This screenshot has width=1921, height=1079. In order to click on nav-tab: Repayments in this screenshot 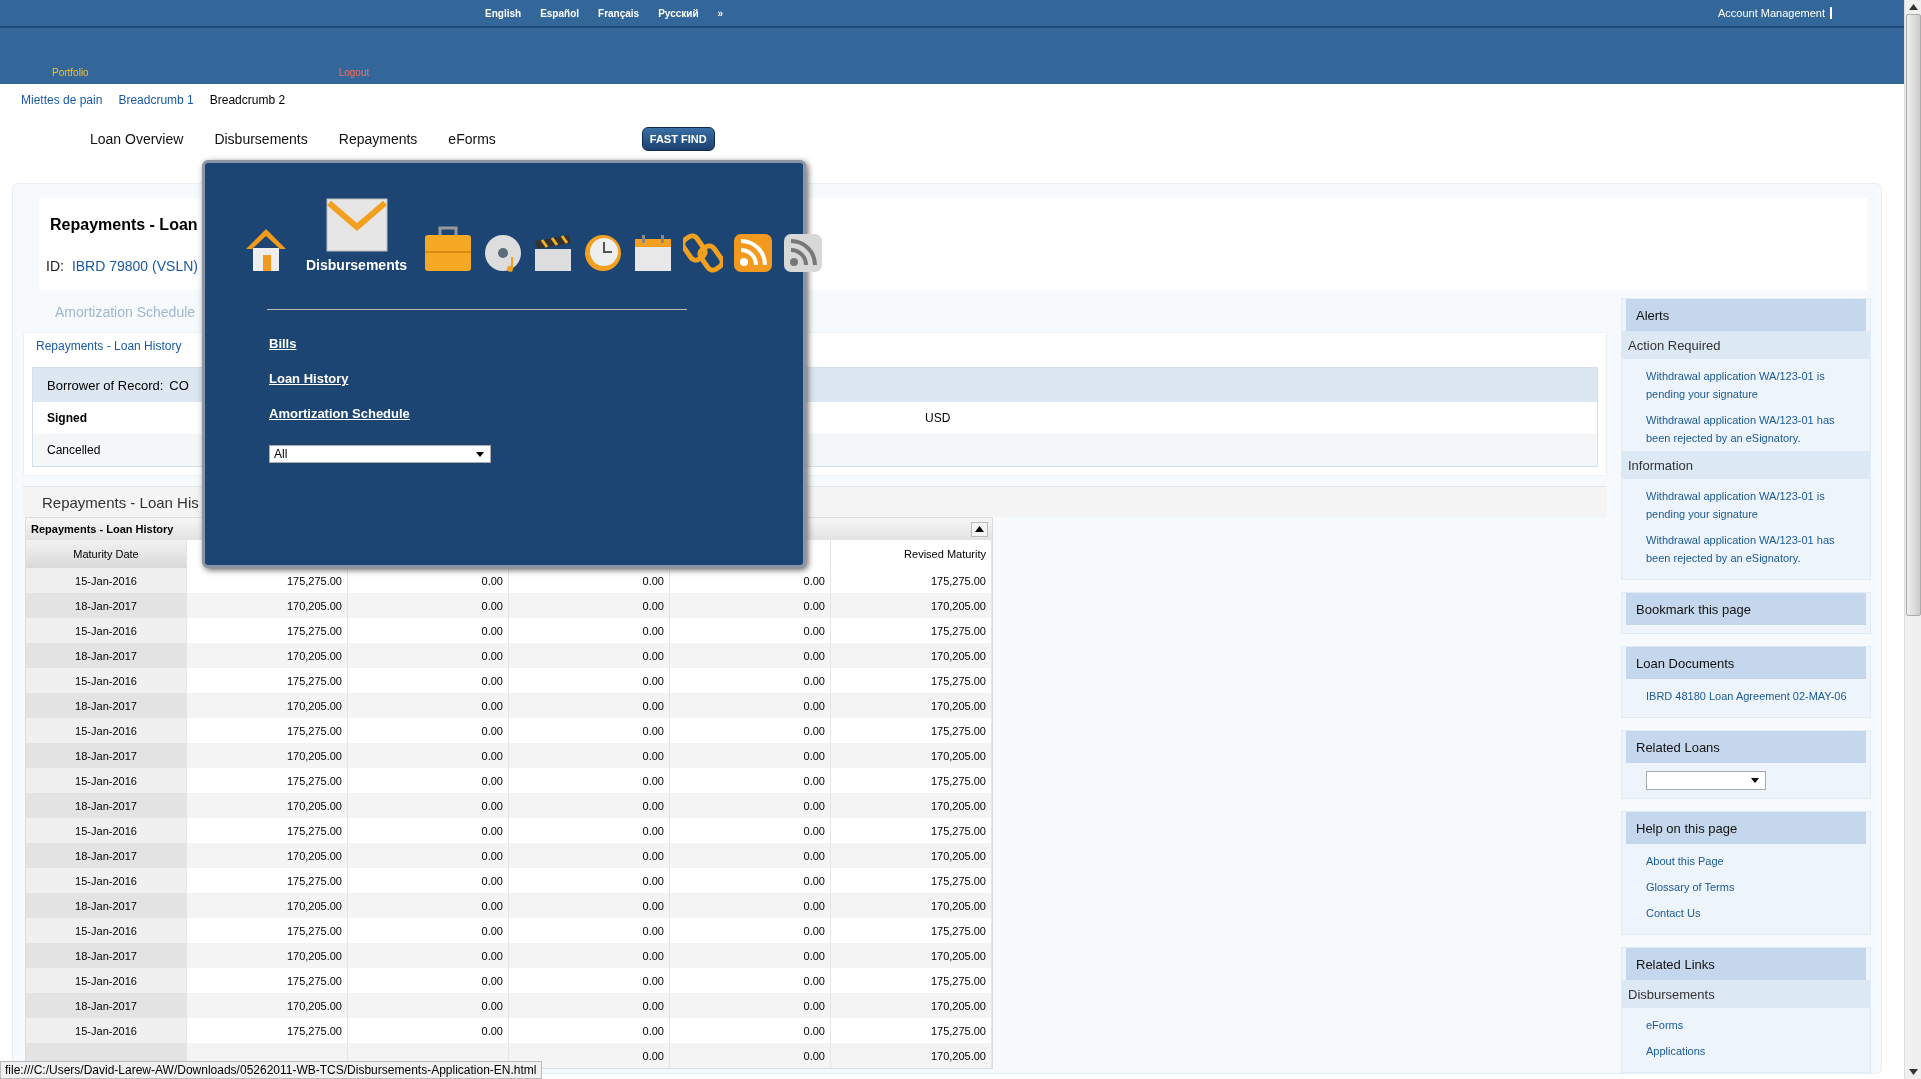, I will do `click(378, 139)`.